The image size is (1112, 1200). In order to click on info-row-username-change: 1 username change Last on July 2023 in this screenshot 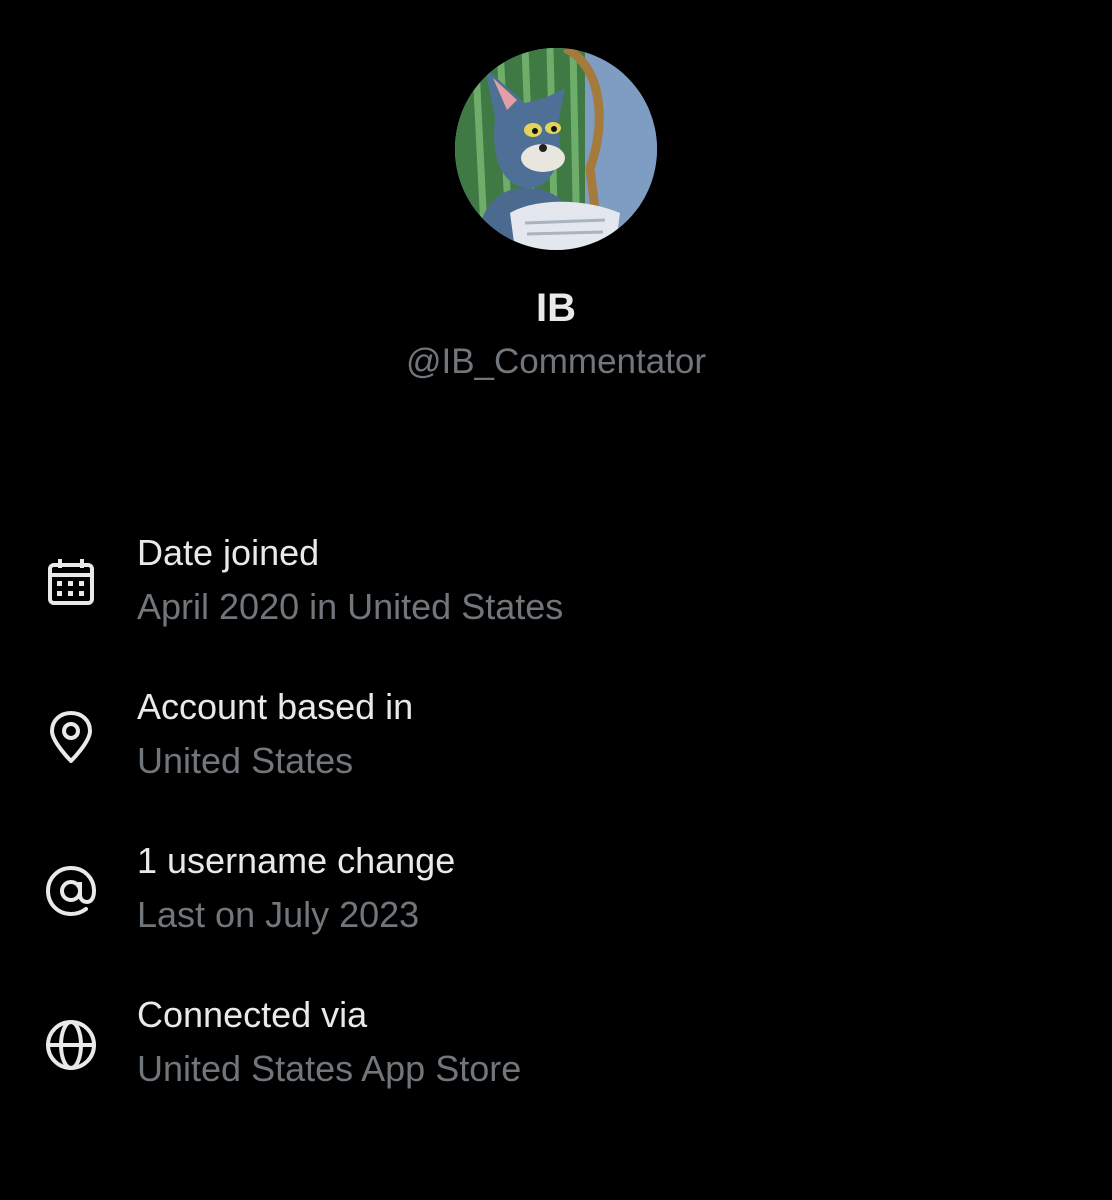, I will do `click(556, 891)`.